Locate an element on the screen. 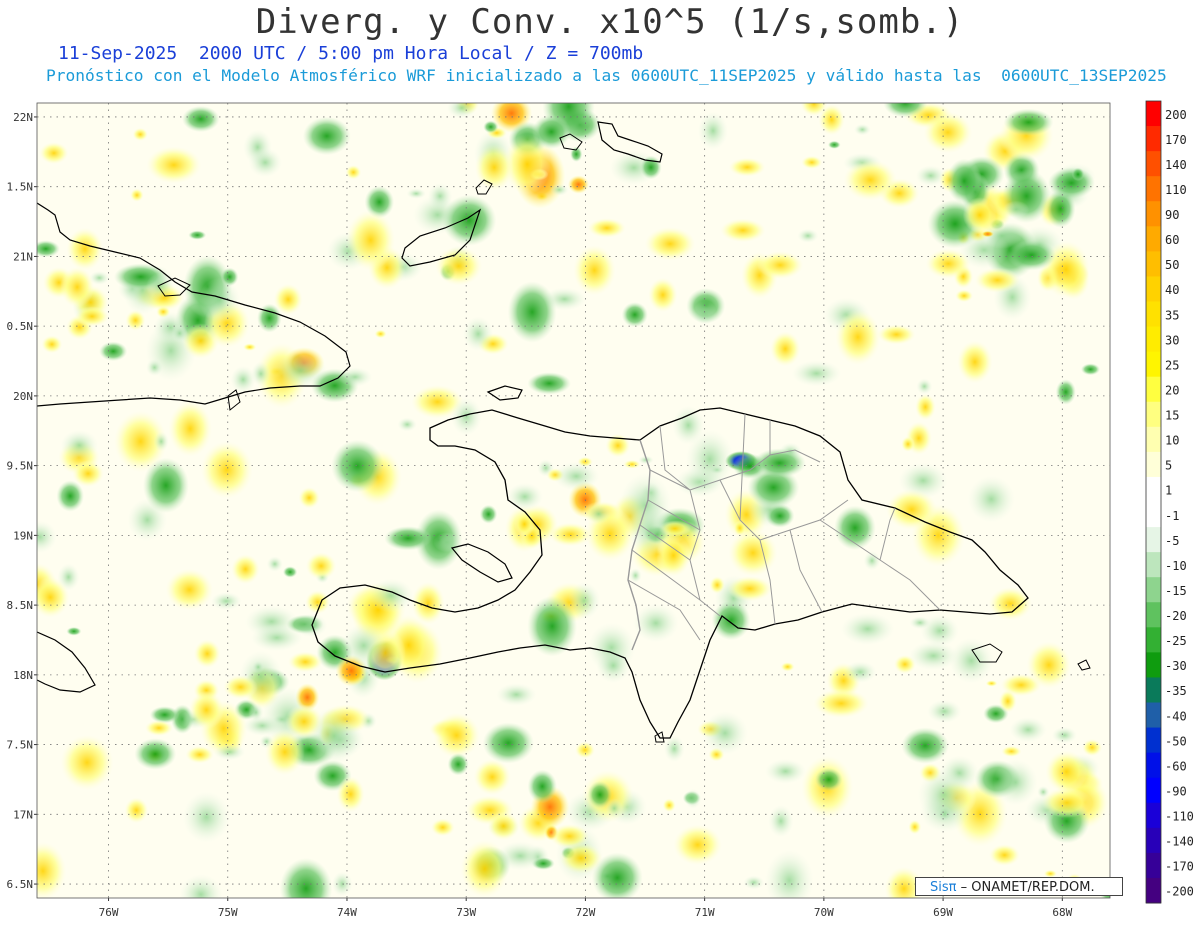 The width and height of the screenshot is (1200, 927). lat-tick-label: 6.5N is located at coordinates (20, 884).